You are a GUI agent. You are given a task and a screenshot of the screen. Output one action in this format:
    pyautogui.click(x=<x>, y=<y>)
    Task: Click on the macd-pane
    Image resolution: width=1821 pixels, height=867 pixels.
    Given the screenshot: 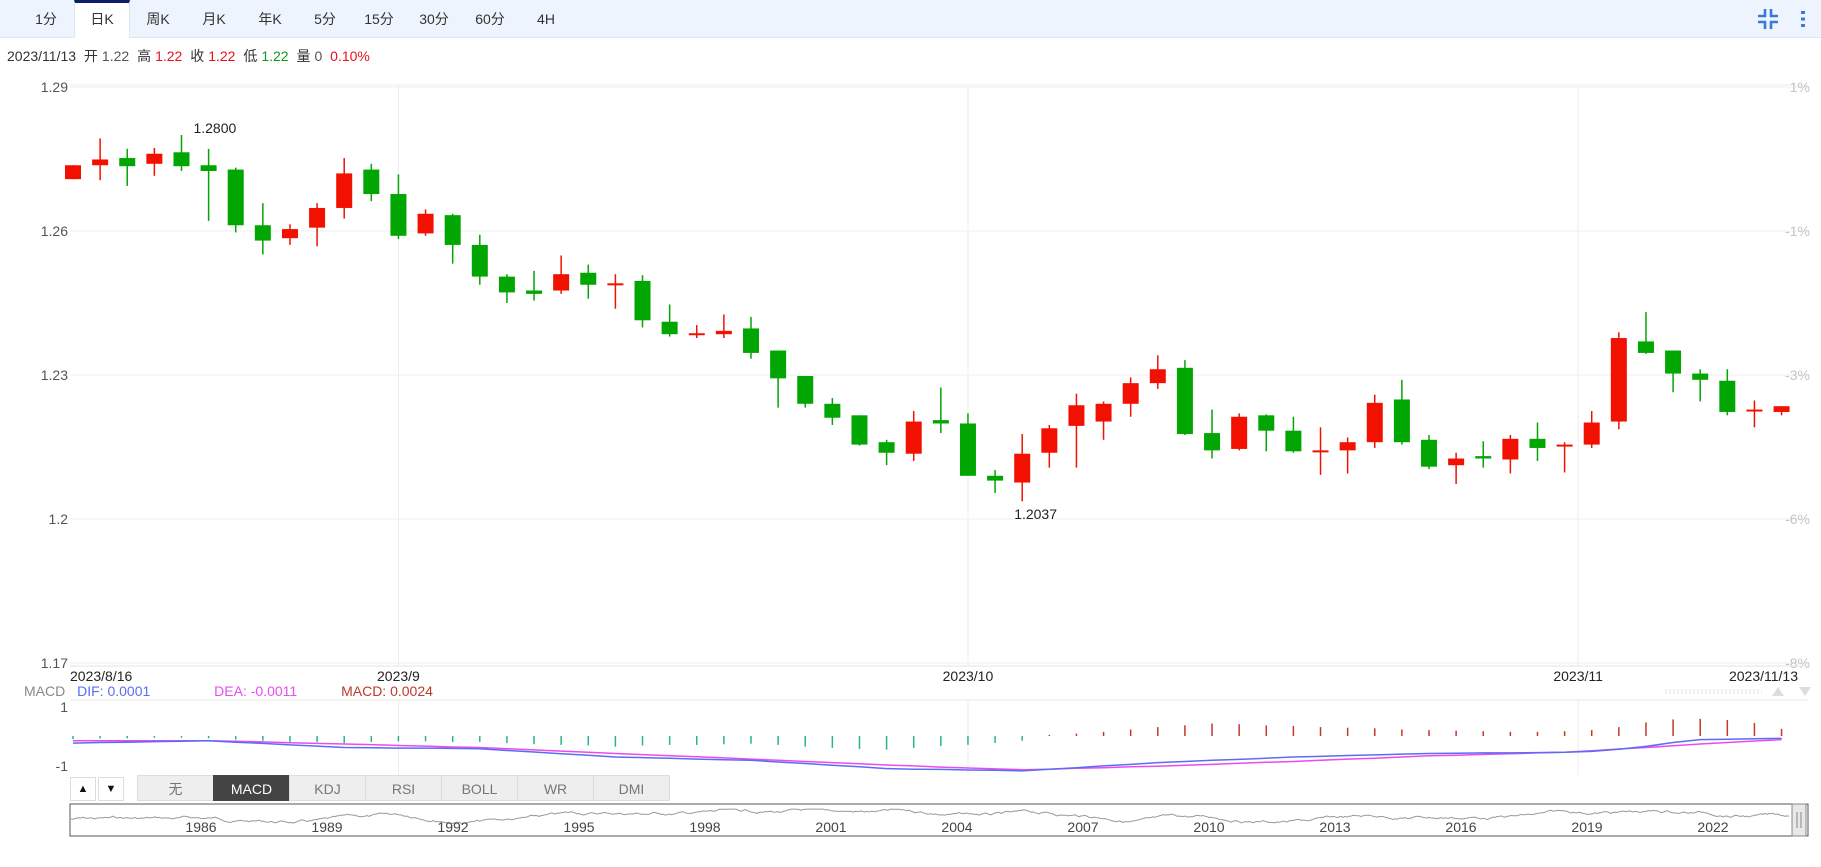 What is the action you would take?
    pyautogui.click(x=927, y=745)
    